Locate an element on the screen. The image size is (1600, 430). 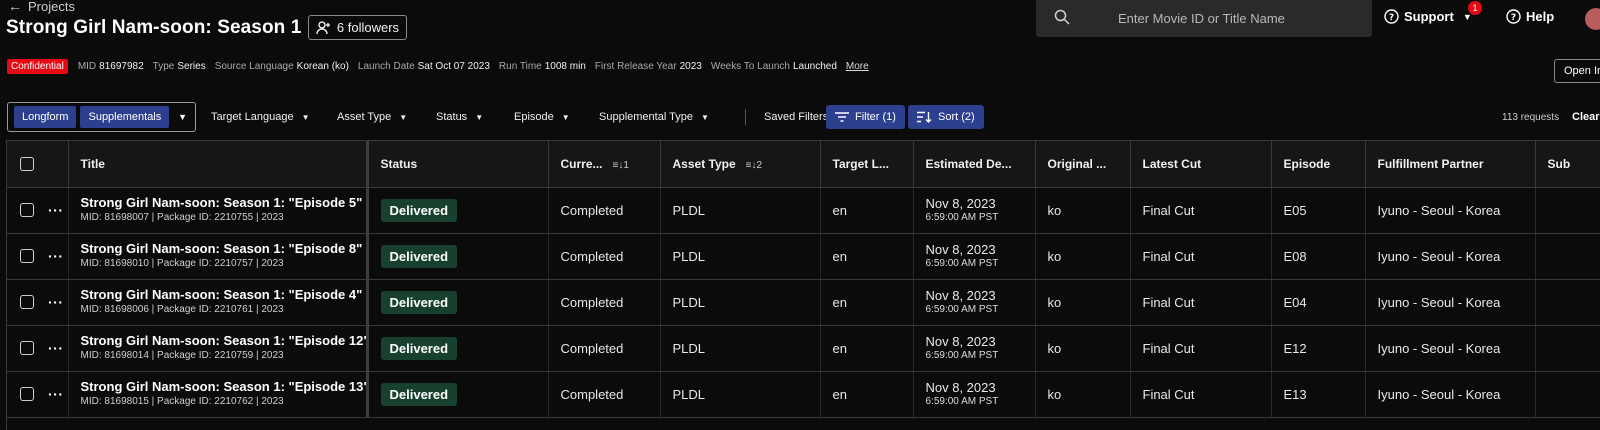
episode-cell: E12 is located at coordinates (1318, 348).